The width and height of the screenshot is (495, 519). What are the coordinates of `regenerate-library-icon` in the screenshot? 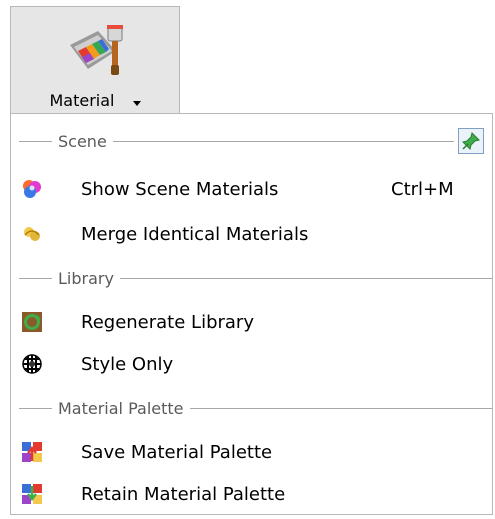 It's located at (32, 322).